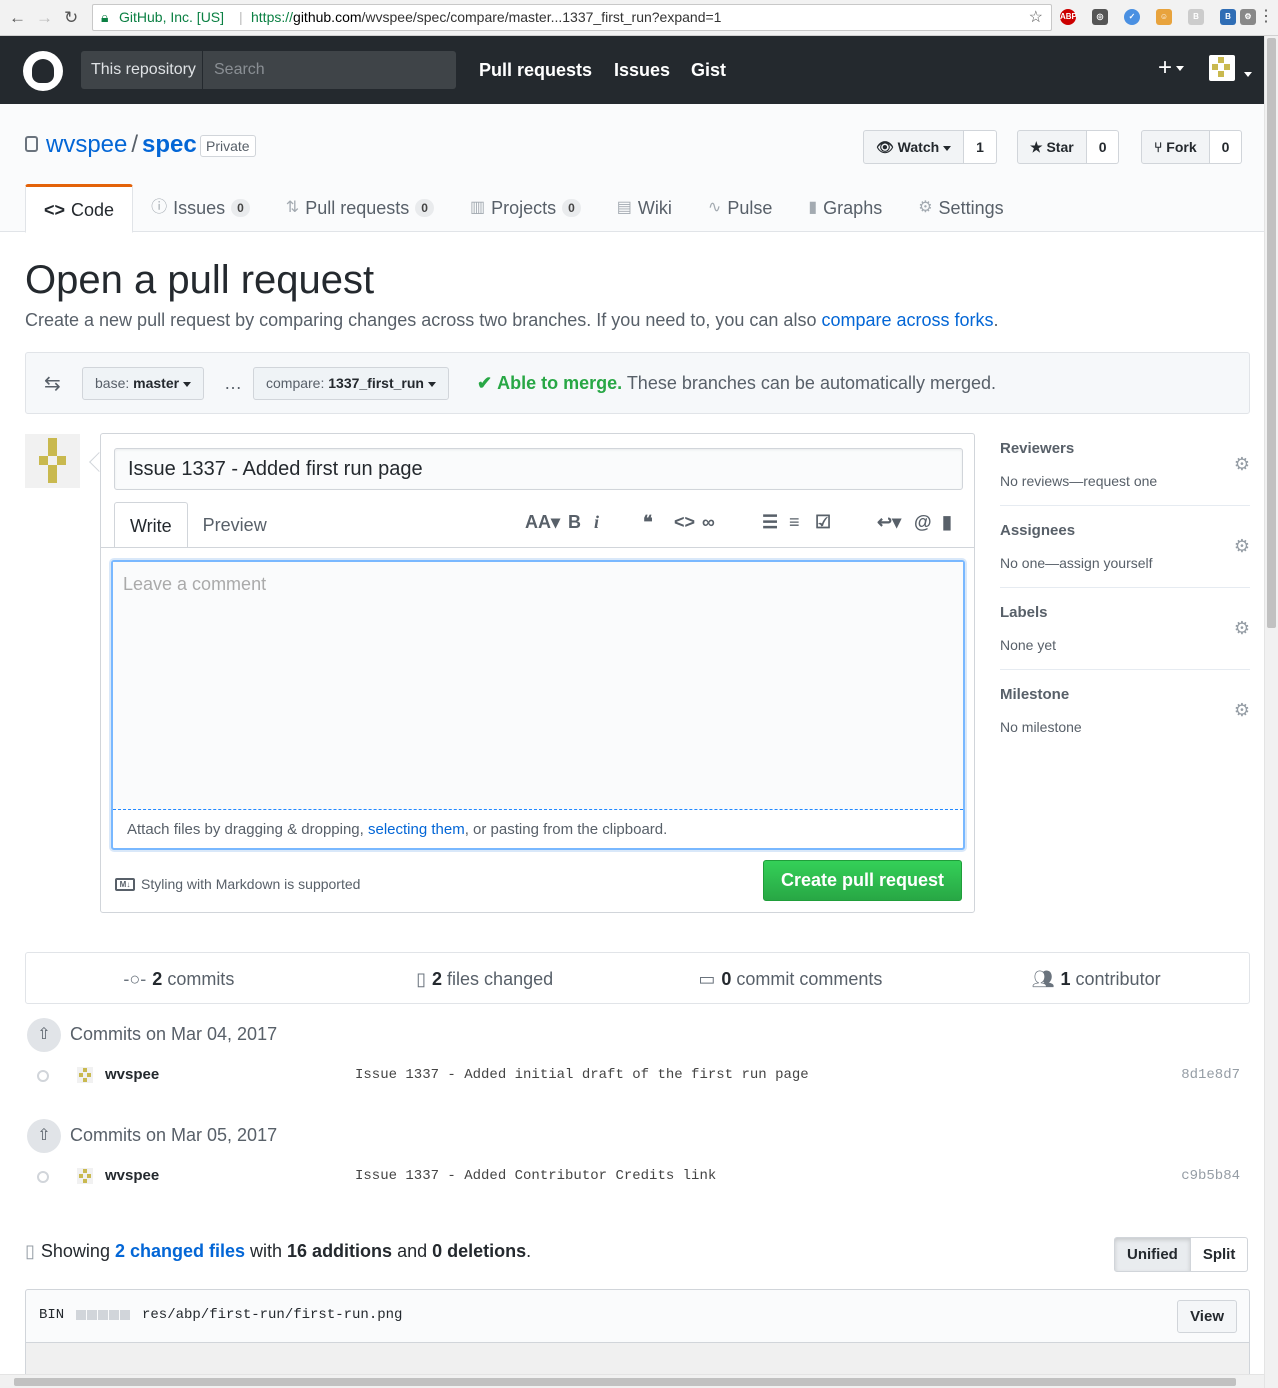 This screenshot has height=1388, width=1278. Describe the element at coordinates (740, 208) in the screenshot. I see `tab-pulse: ∿ Pulse` at that location.